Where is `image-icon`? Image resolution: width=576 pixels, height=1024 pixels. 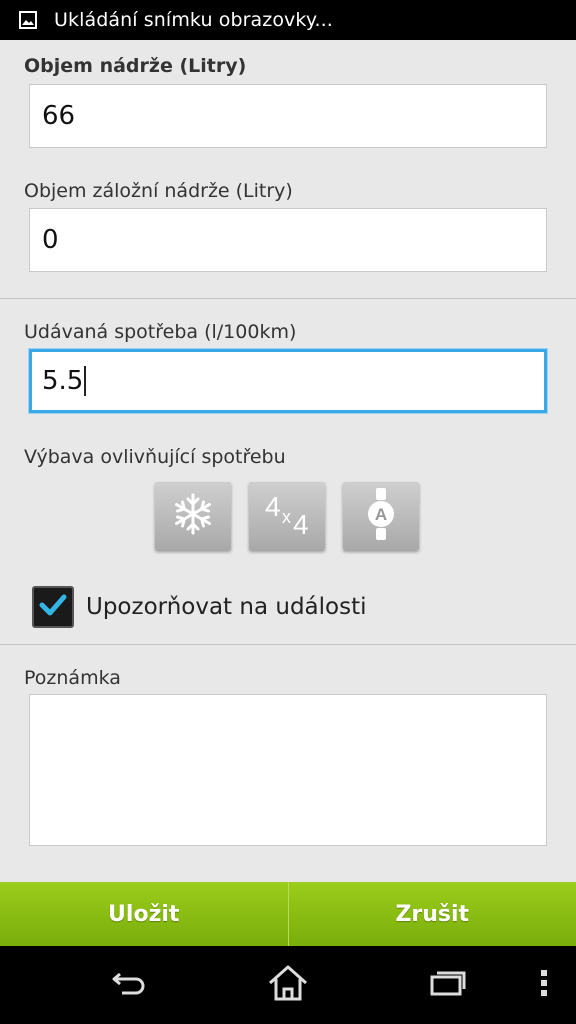
image-icon is located at coordinates (28, 20).